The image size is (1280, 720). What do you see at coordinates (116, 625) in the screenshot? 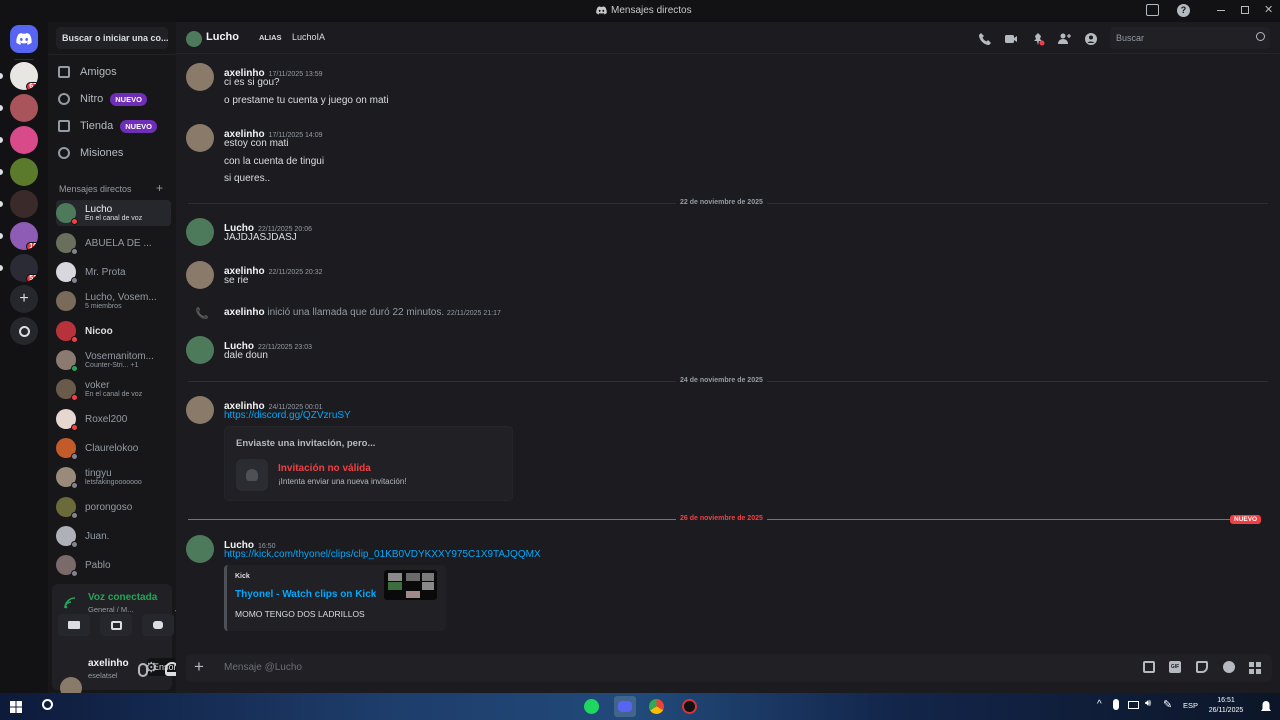
I see `screen-share-button` at bounding box center [116, 625].